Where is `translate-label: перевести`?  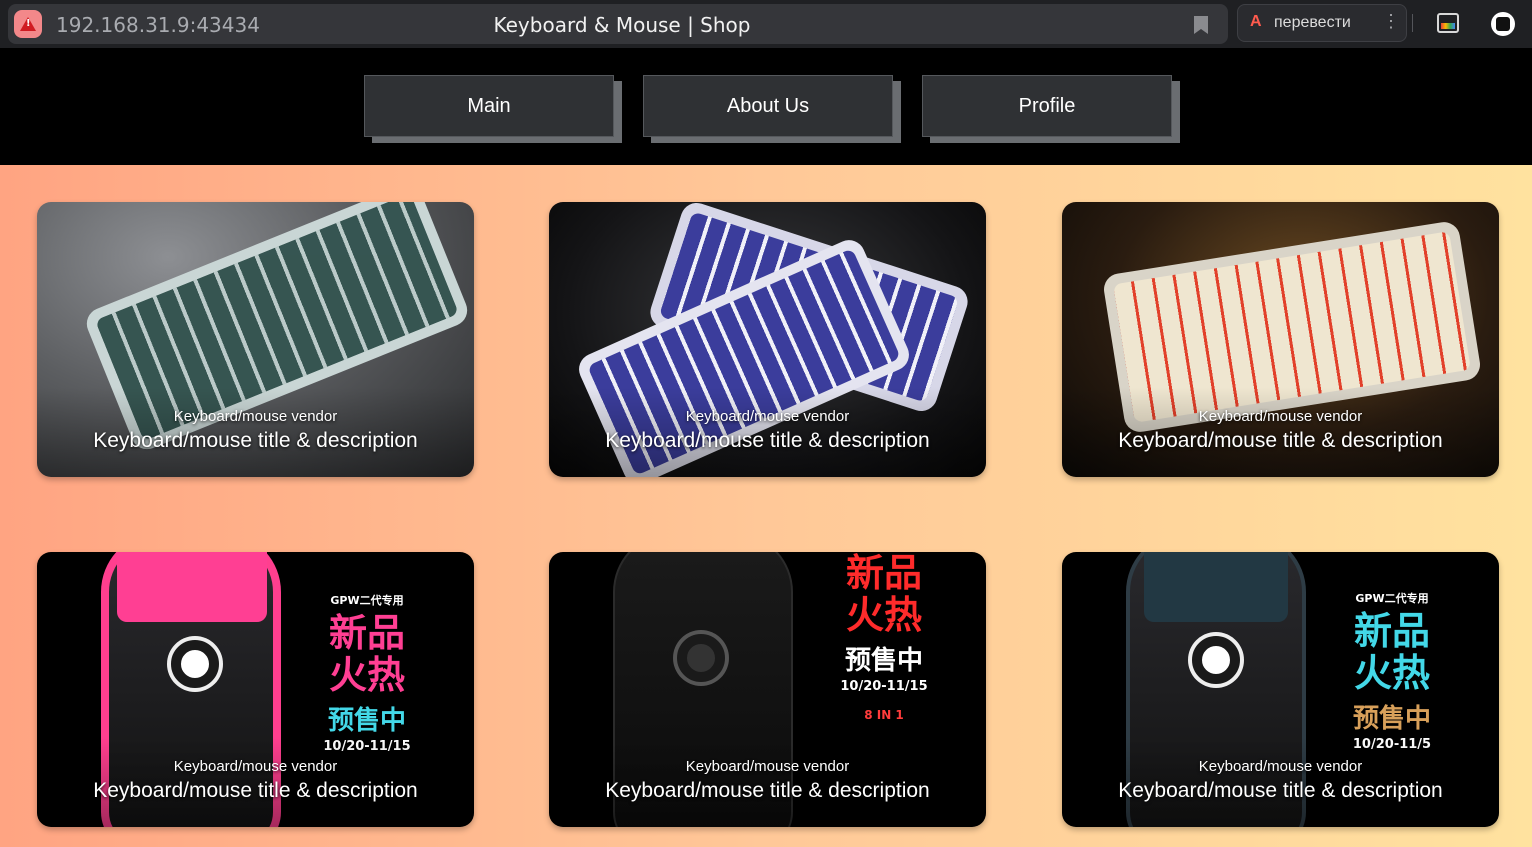 translate-label: перевести is located at coordinates (1312, 22).